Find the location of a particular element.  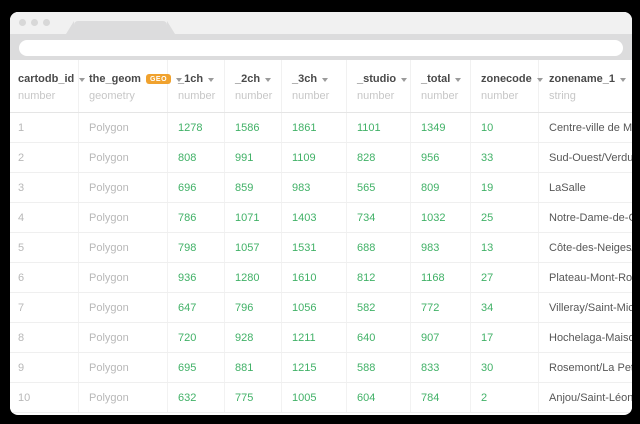

cell-_total: 907 is located at coordinates (441, 337).